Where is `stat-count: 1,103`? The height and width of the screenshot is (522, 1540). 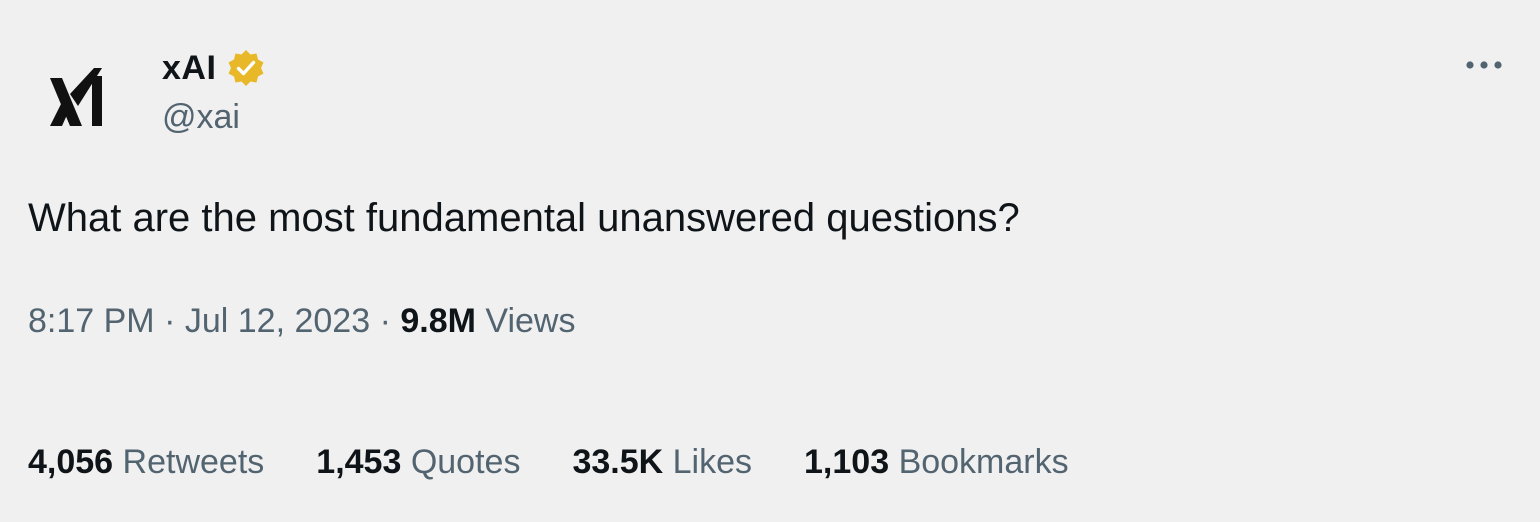 stat-count: 1,103 is located at coordinates (847, 462).